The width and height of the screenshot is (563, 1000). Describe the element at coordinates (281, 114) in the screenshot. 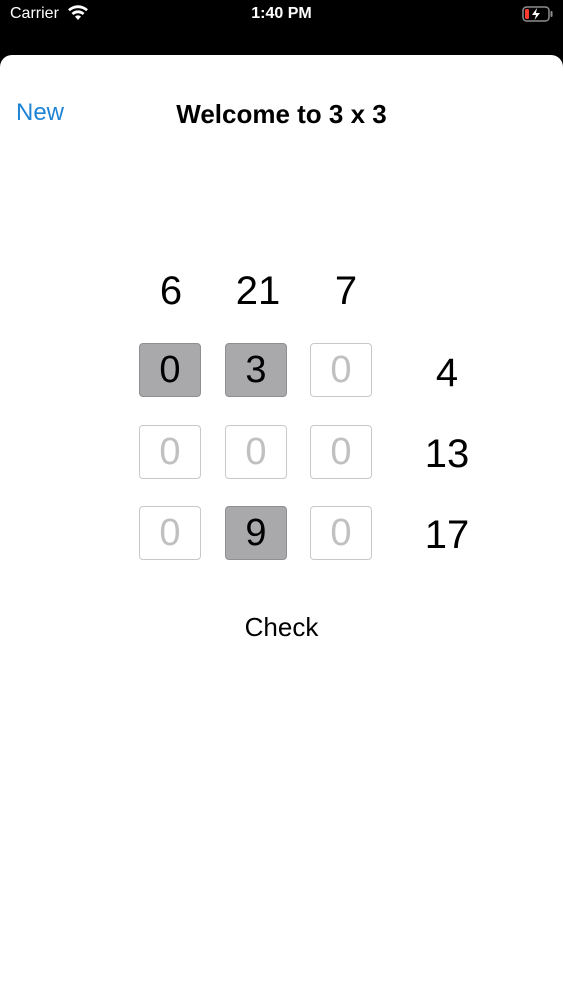

I see `page-title: Welcome to 3 x 3` at that location.